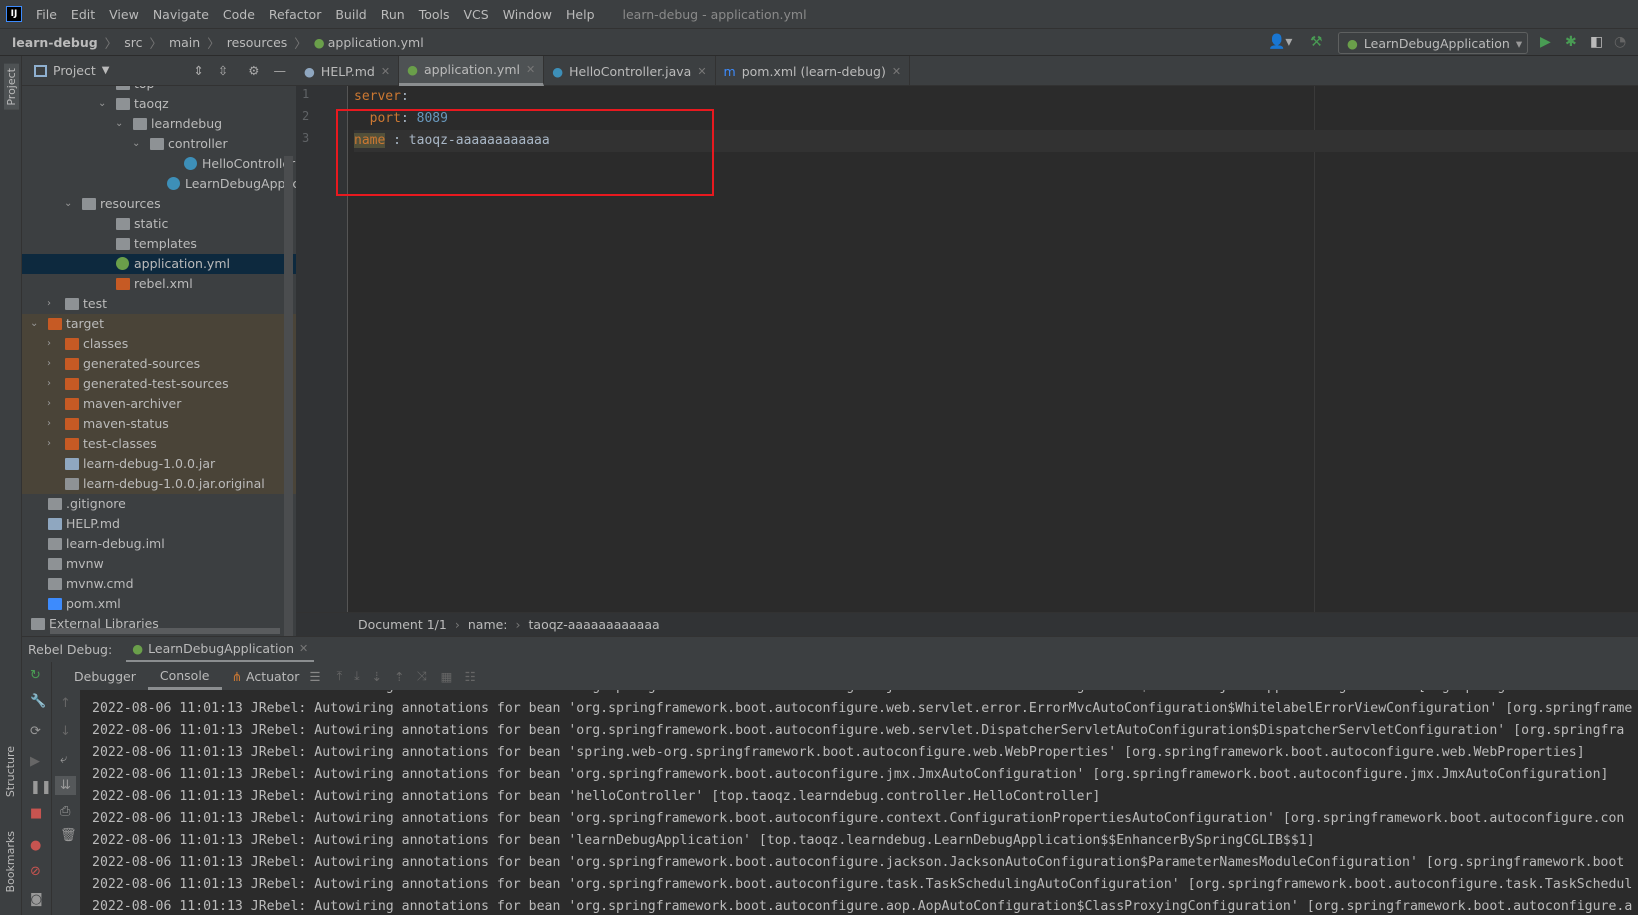  I want to click on menu-refactor: Refactor, so click(295, 14).